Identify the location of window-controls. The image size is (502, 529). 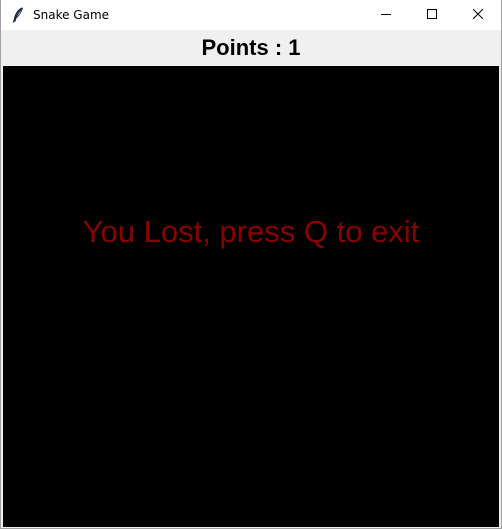
(432, 15).